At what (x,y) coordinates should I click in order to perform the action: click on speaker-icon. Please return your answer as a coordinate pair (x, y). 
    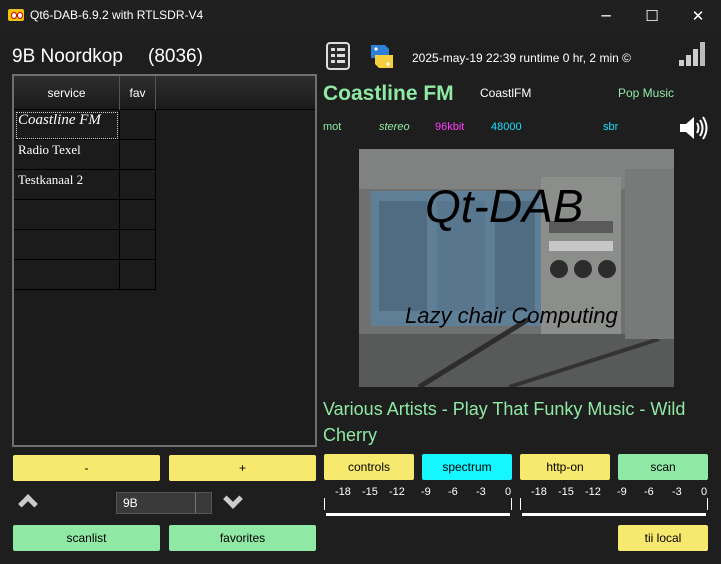
    Looking at the image, I should click on (693, 128).